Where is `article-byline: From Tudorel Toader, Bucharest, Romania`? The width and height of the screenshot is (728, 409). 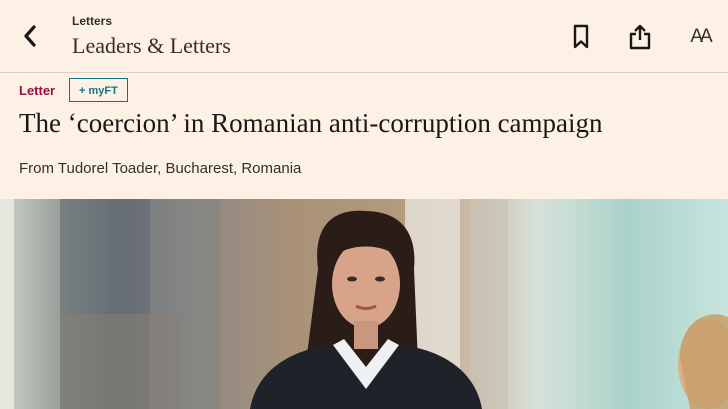
article-byline: From Tudorel Toader, Bucharest, Romania is located at coordinates (160, 168).